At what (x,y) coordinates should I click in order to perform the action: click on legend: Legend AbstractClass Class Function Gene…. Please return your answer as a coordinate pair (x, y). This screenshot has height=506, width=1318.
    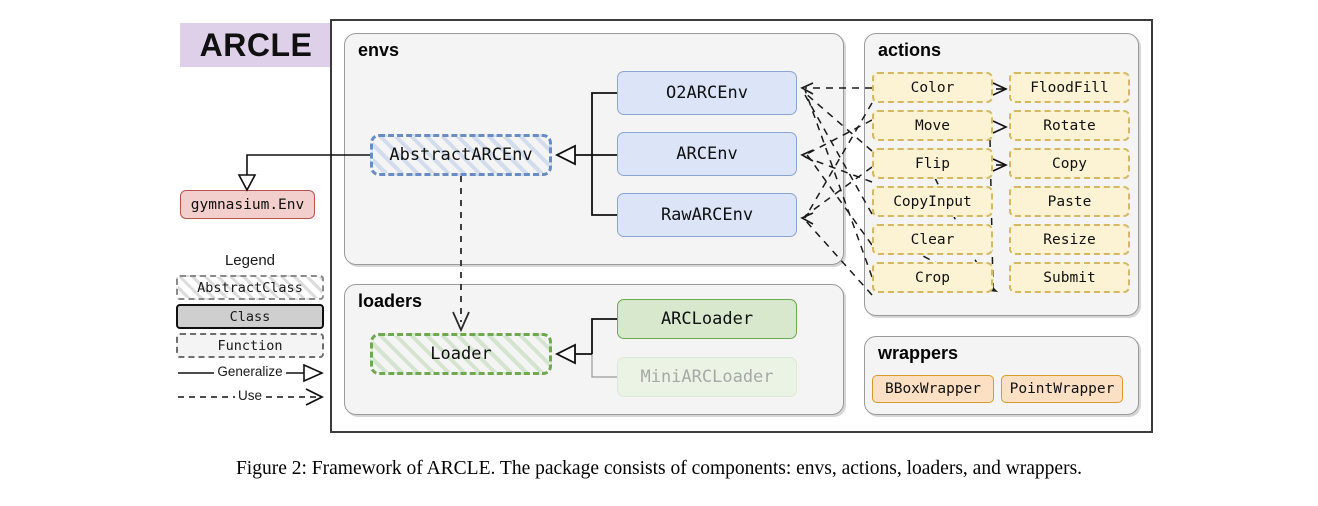
    Looking at the image, I should click on (250, 331).